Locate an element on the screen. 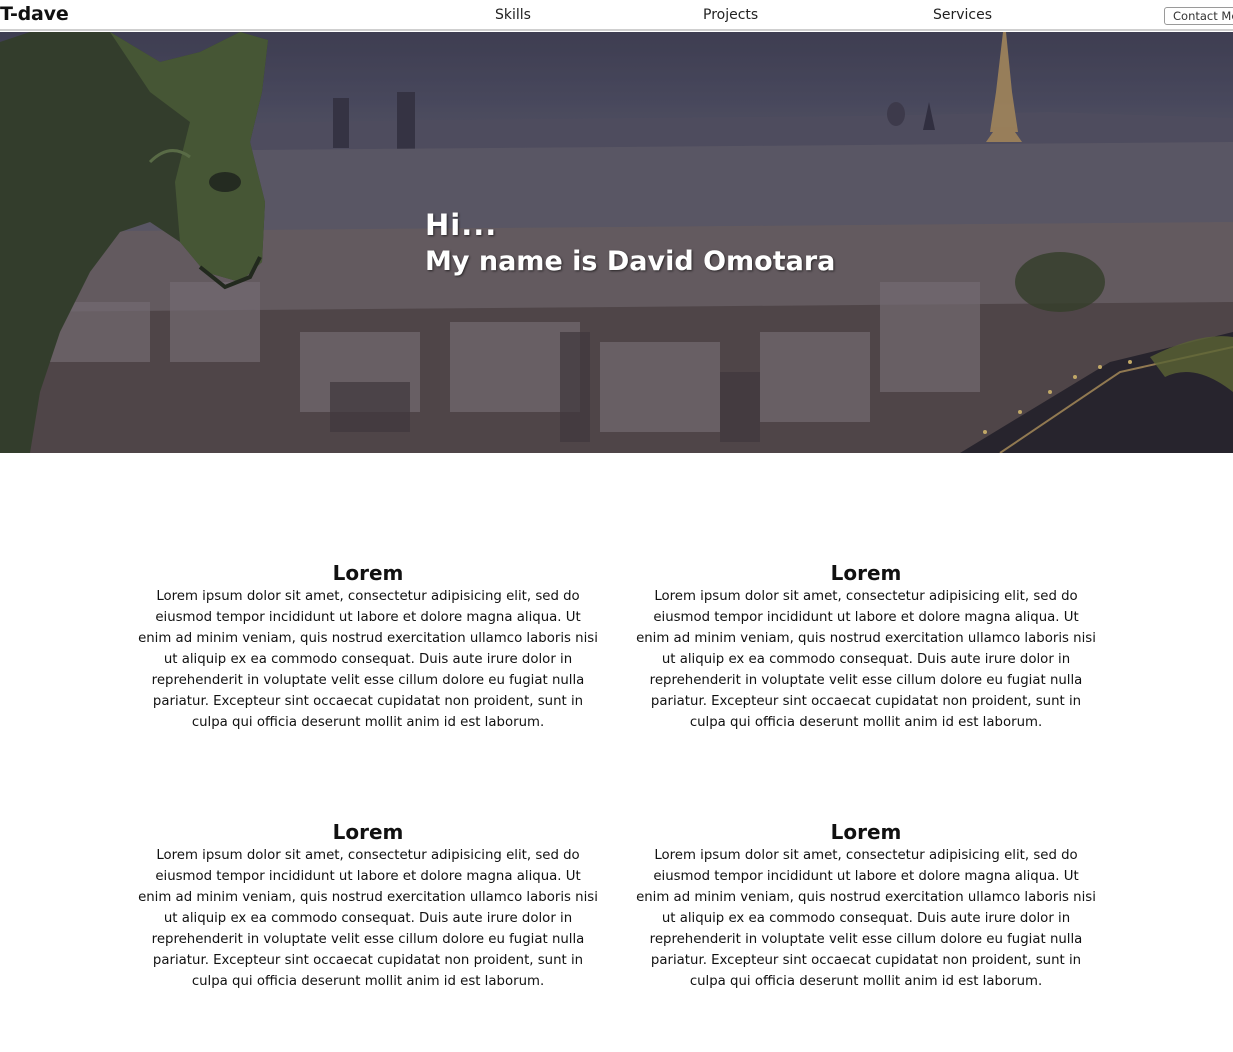  nav-link-projects: Projects is located at coordinates (730, 15).